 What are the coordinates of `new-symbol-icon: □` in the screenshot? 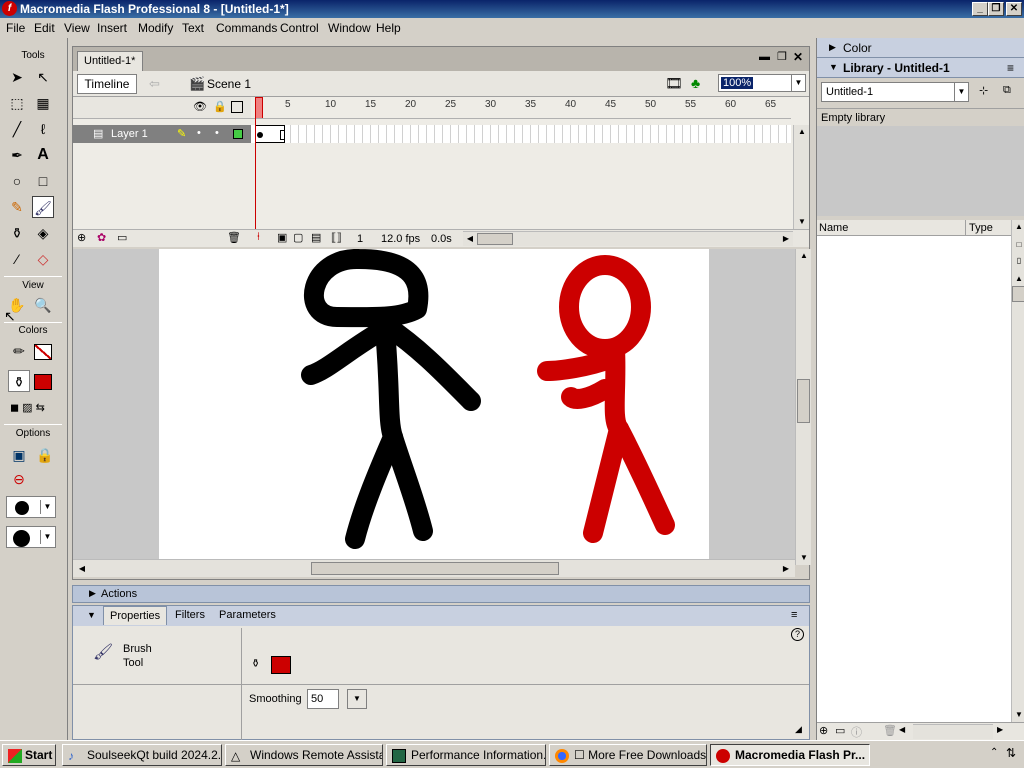 It's located at (1018, 245).